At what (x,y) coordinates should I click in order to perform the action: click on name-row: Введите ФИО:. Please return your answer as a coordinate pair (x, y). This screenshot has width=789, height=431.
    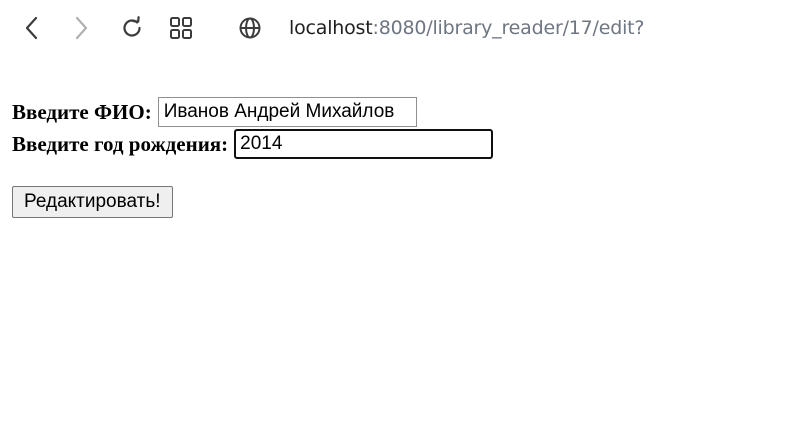
    Looking at the image, I should click on (252, 112).